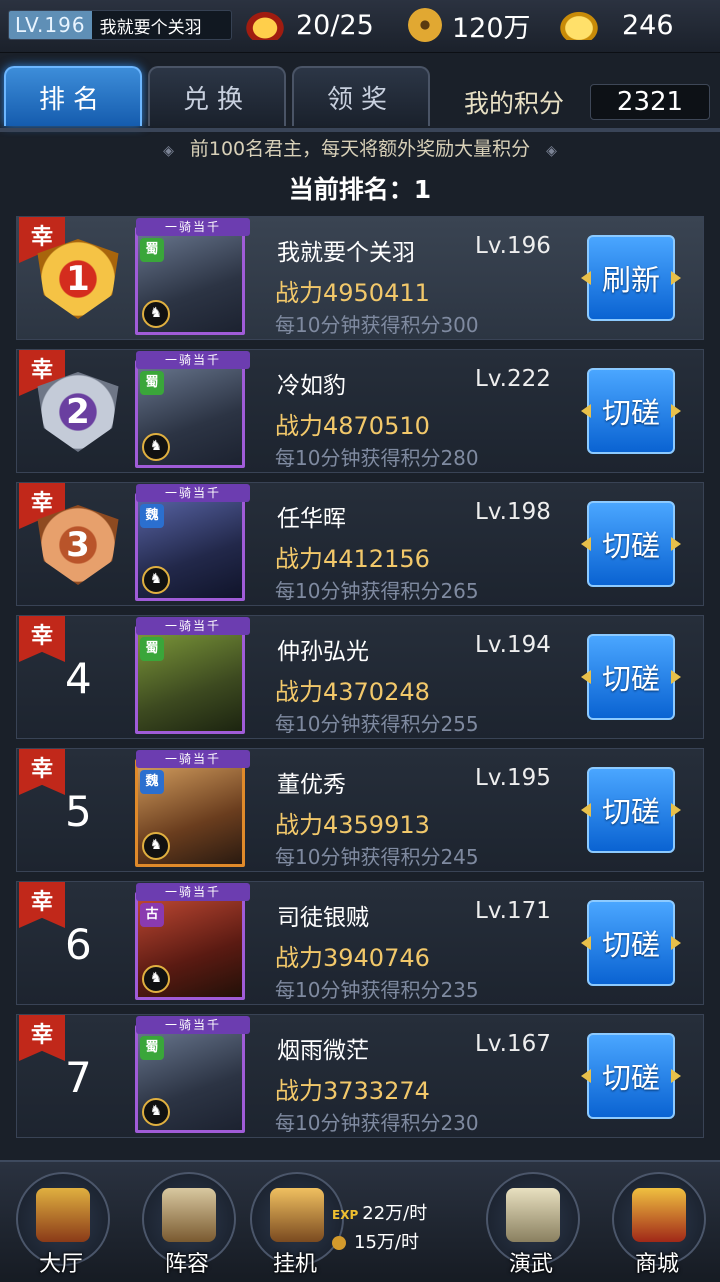 Image resolution: width=720 pixels, height=1282 pixels. I want to click on nav-hall: 大厅, so click(61, 1222).